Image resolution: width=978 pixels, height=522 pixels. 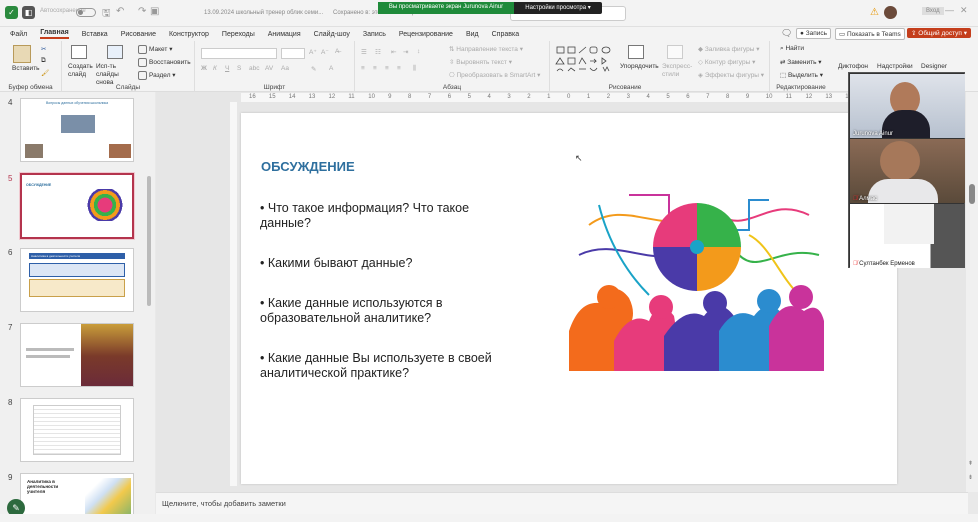 What do you see at coordinates (77, 496) in the screenshot?
I see `slide-thumbnail-9: Аналитика в деятельности учителя` at bounding box center [77, 496].